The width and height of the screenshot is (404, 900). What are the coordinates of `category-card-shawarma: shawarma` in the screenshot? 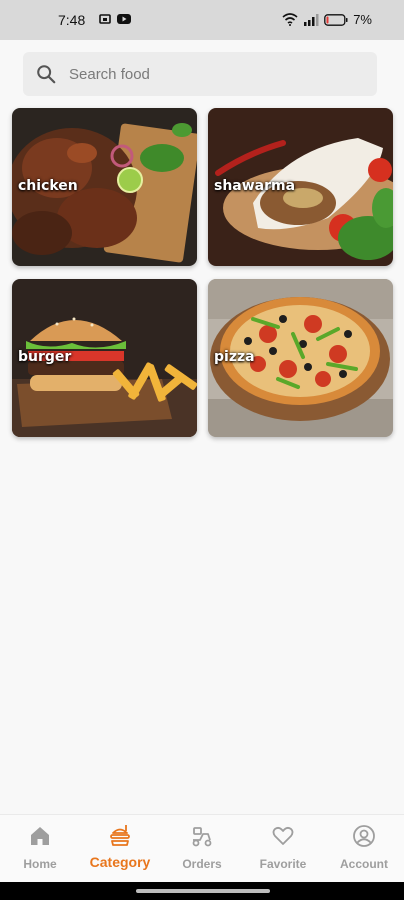 It's located at (300, 187).